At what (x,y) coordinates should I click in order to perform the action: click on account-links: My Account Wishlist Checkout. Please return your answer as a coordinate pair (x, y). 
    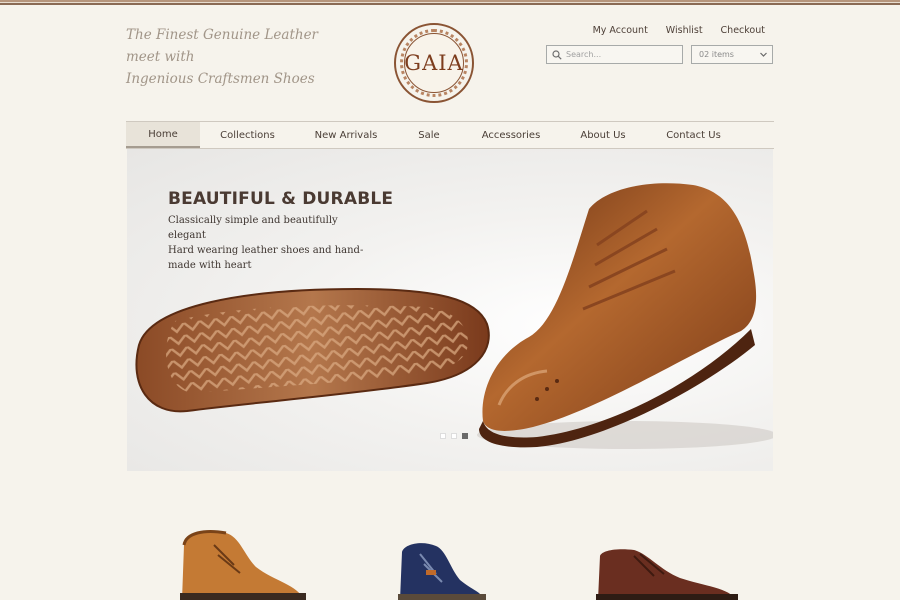
    Looking at the image, I should click on (679, 30).